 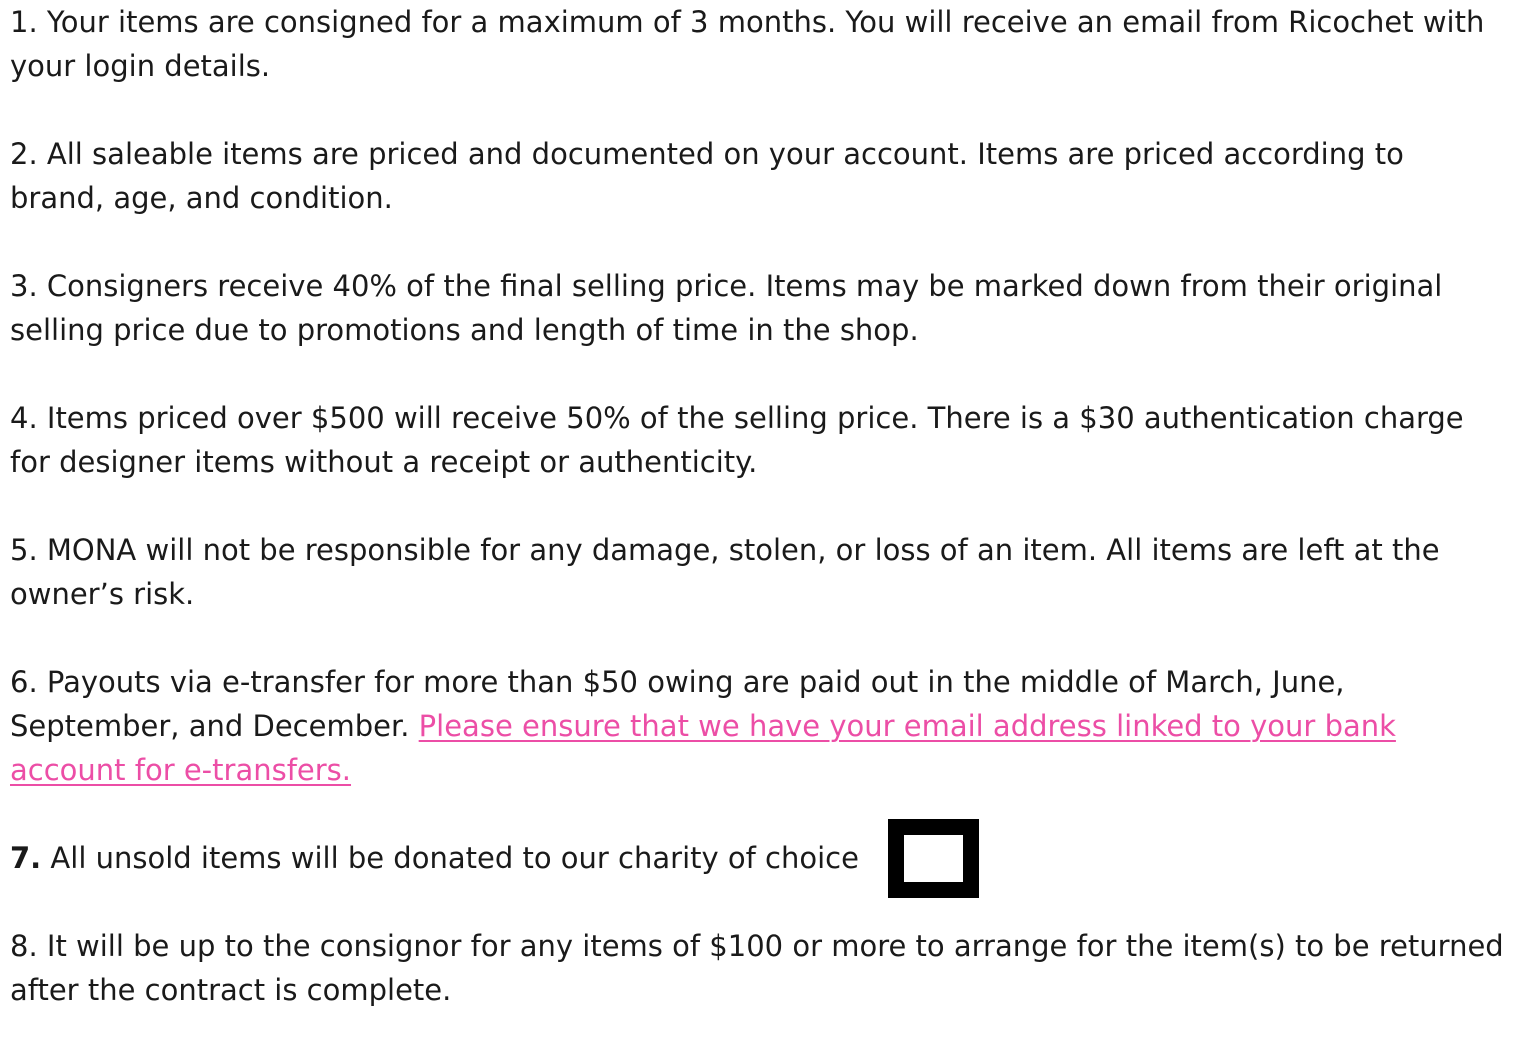 I want to click on donate-unsold-checkbox, so click(x=933, y=858).